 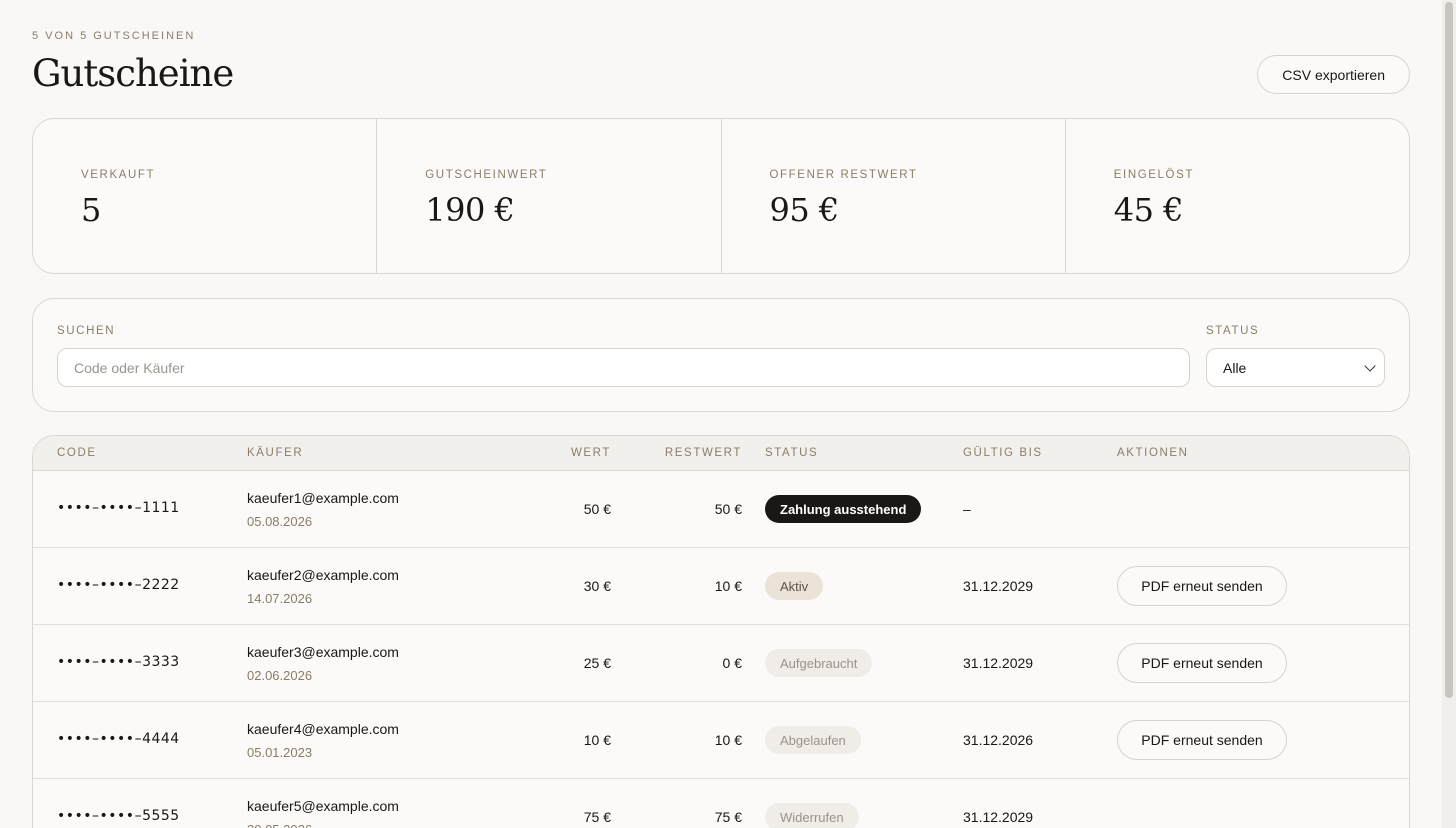 What do you see at coordinates (470, 210) in the screenshot?
I see `stat-value: 190 €` at bounding box center [470, 210].